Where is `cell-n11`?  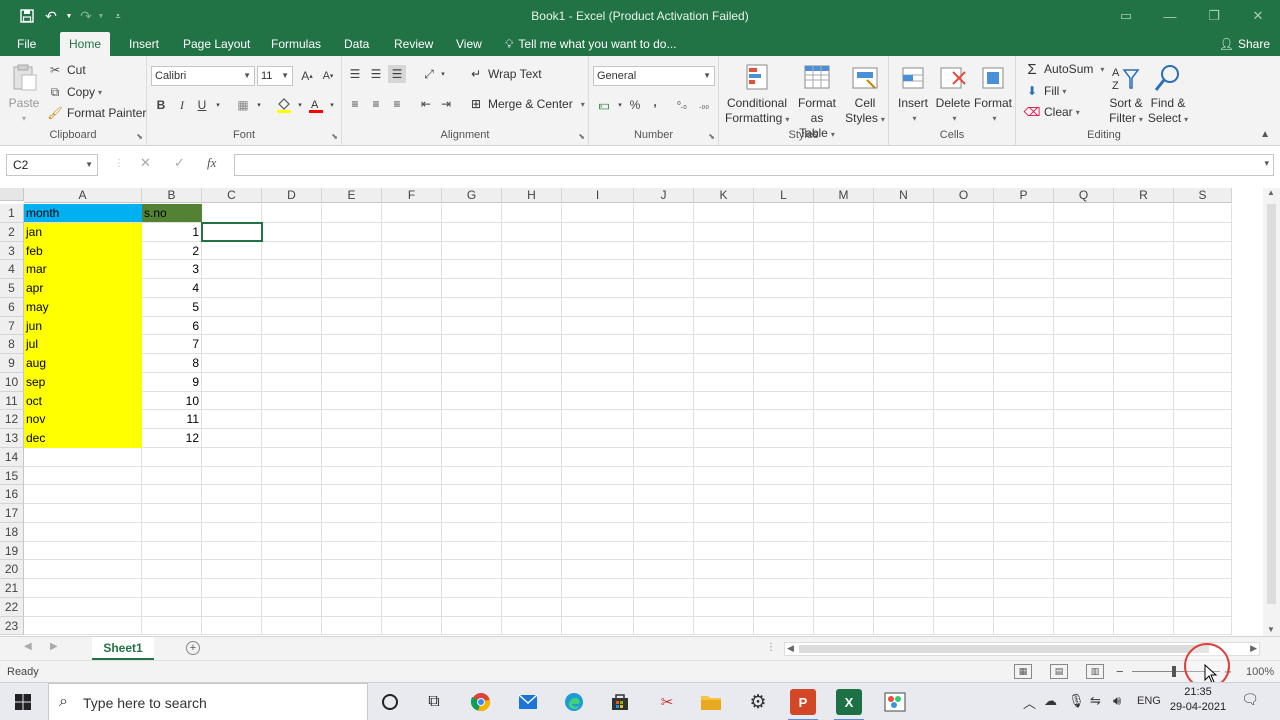 cell-n11 is located at coordinates (904, 401).